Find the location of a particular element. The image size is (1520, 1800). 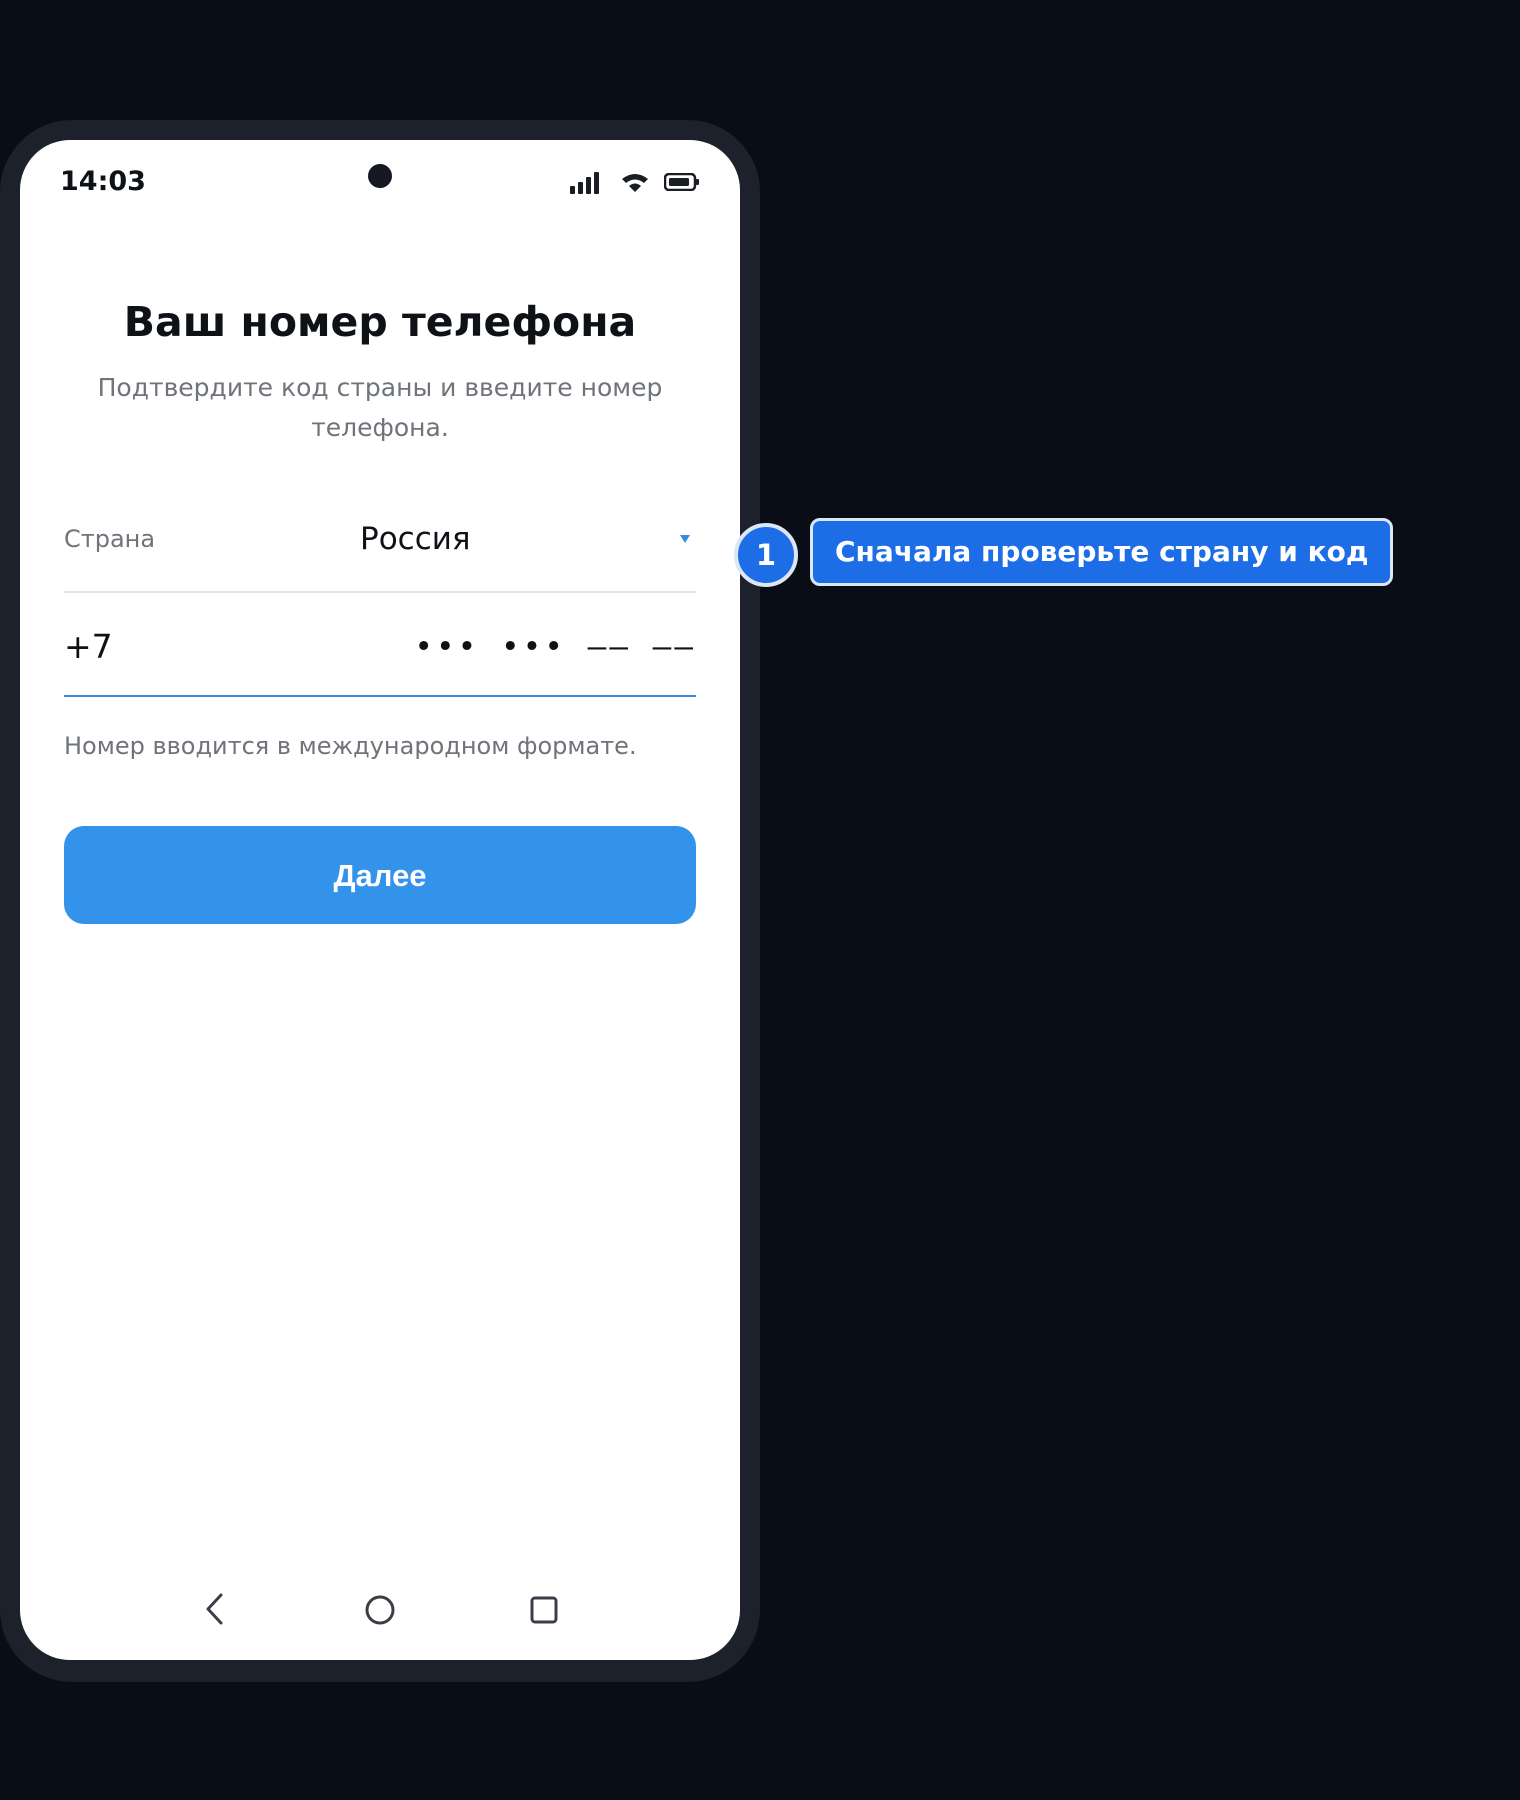

status-time: 14:03 is located at coordinates (103, 181).